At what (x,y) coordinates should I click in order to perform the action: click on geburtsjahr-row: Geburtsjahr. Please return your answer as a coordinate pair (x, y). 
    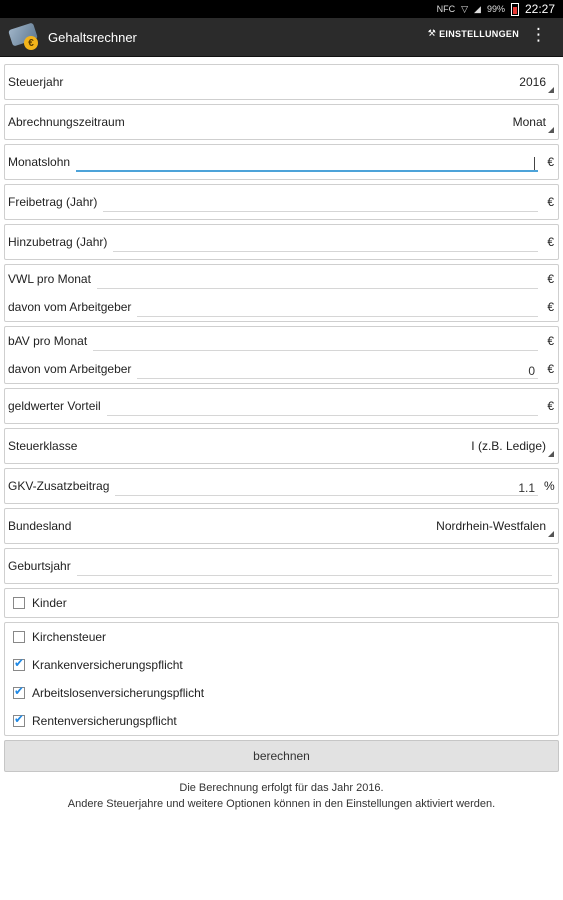
    Looking at the image, I should click on (281, 566).